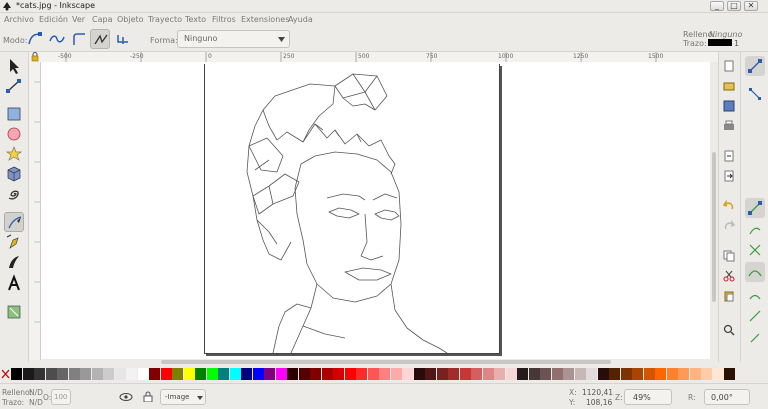  What do you see at coordinates (729, 106) in the screenshot?
I see `save-icon` at bounding box center [729, 106].